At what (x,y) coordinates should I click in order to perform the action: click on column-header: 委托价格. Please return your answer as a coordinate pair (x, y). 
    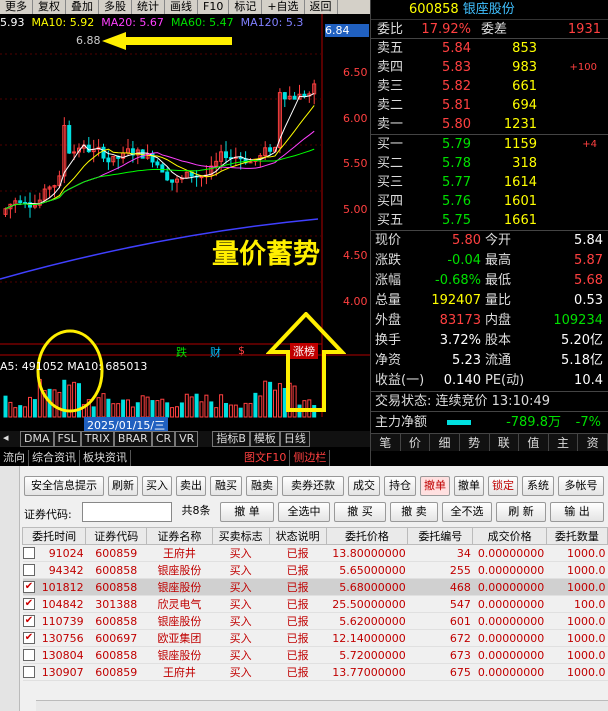
    Looking at the image, I should click on (367, 536).